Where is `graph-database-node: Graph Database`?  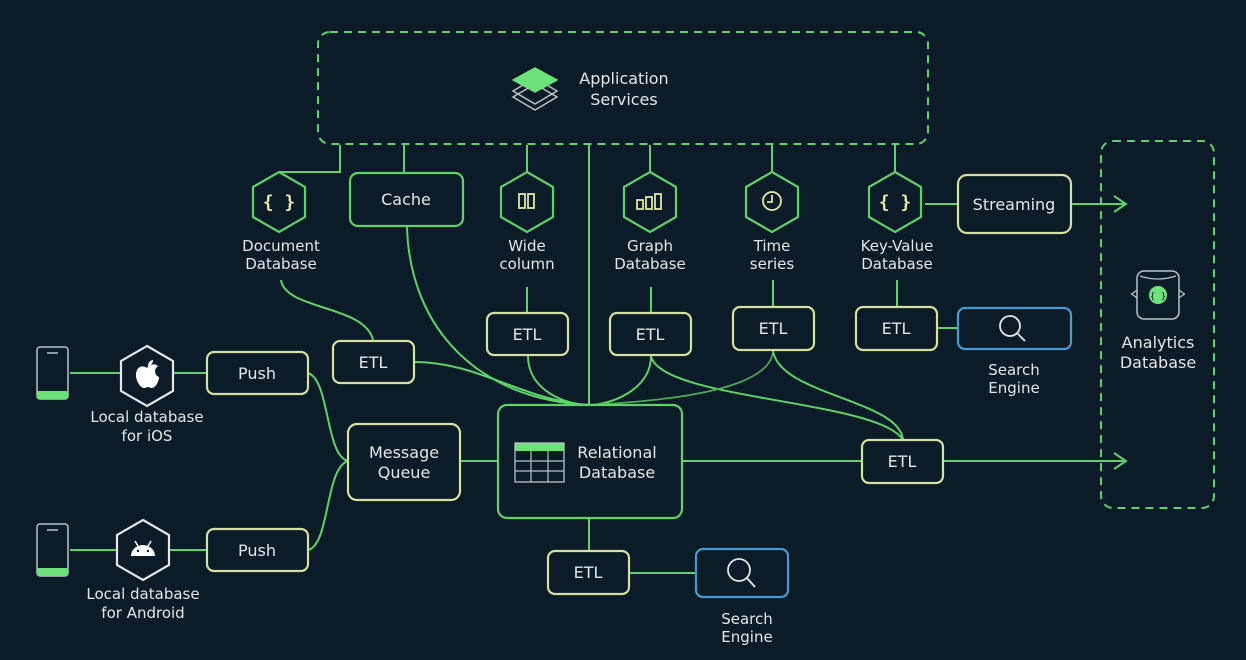 graph-database-node: Graph Database is located at coordinates (650, 221).